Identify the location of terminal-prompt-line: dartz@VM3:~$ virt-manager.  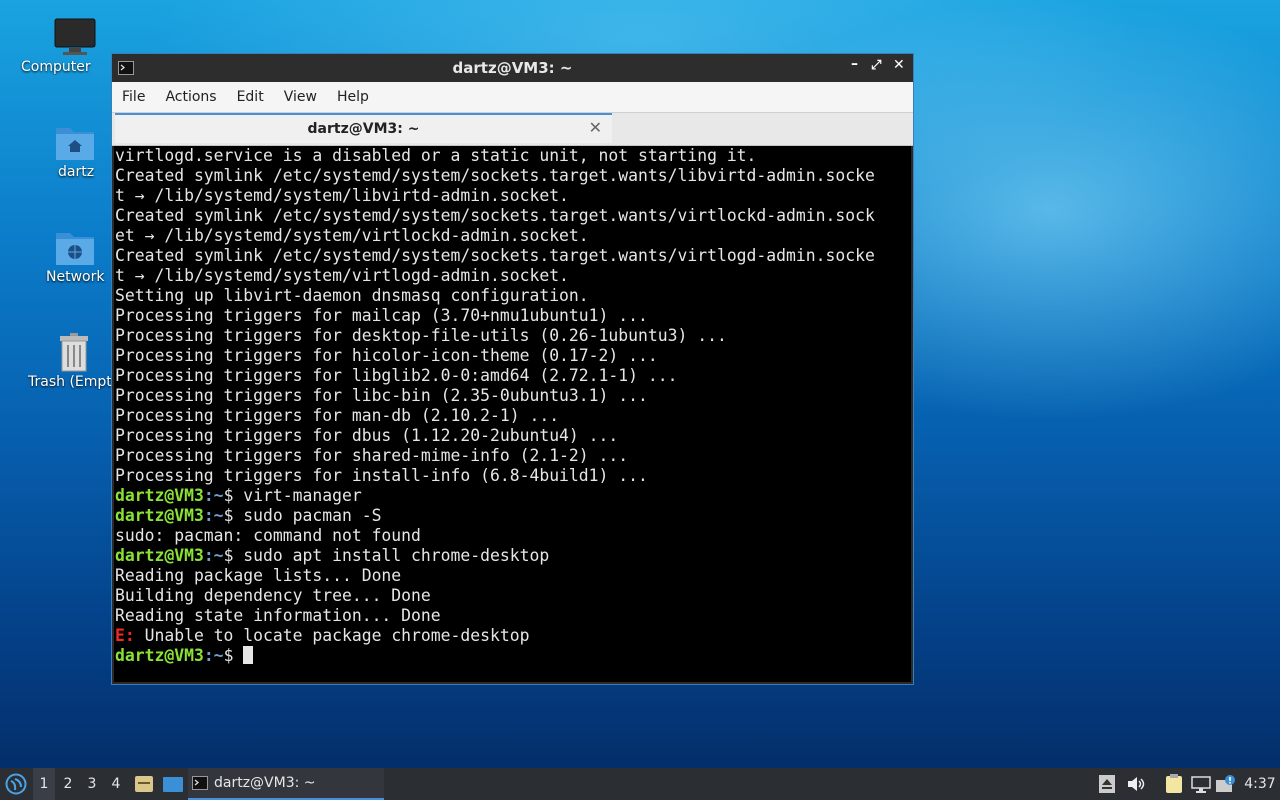
(512, 496).